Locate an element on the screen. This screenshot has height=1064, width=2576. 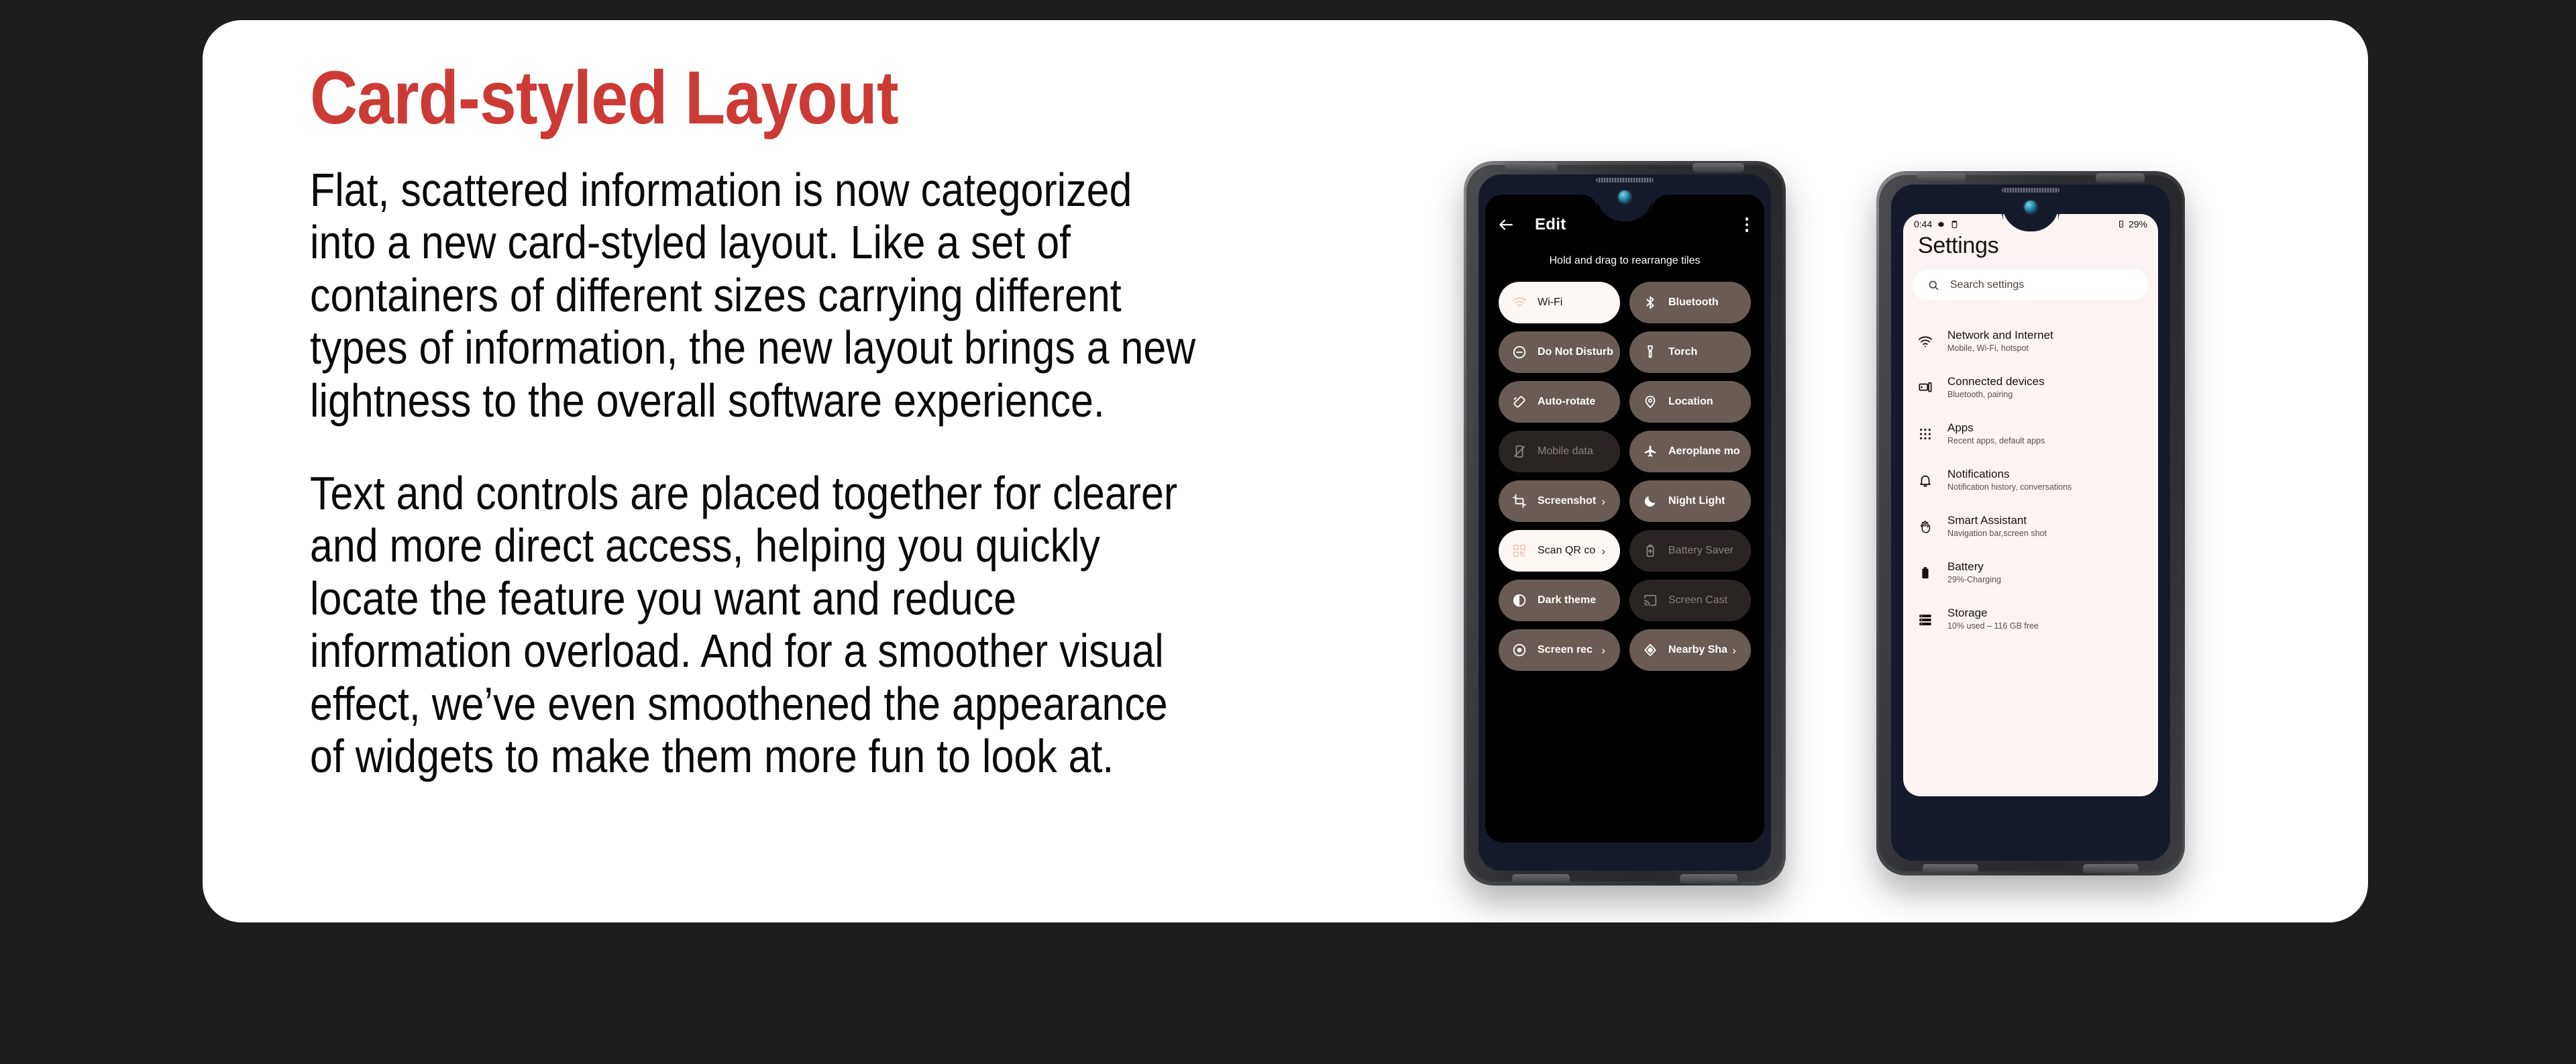
search-placeholder: Search settings is located at coordinates (1987, 284).